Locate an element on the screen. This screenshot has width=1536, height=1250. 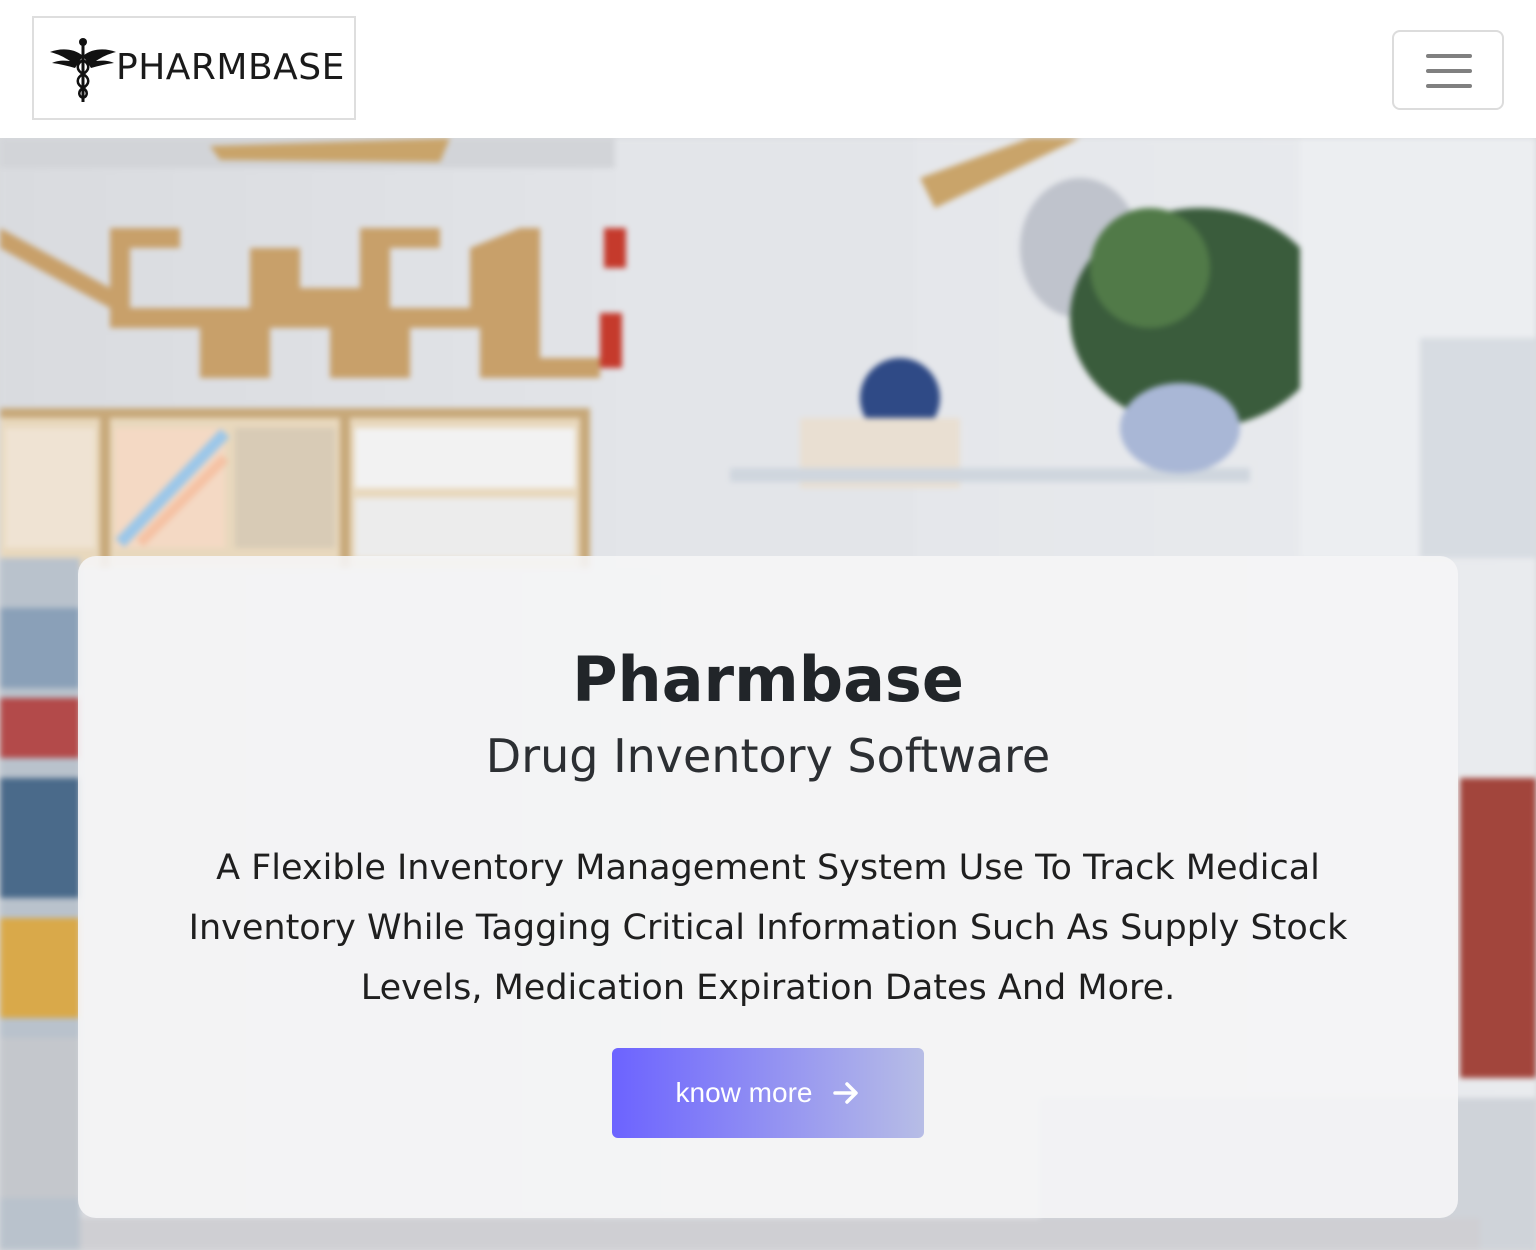
hamburger-menu-icon is located at coordinates (1449, 56).